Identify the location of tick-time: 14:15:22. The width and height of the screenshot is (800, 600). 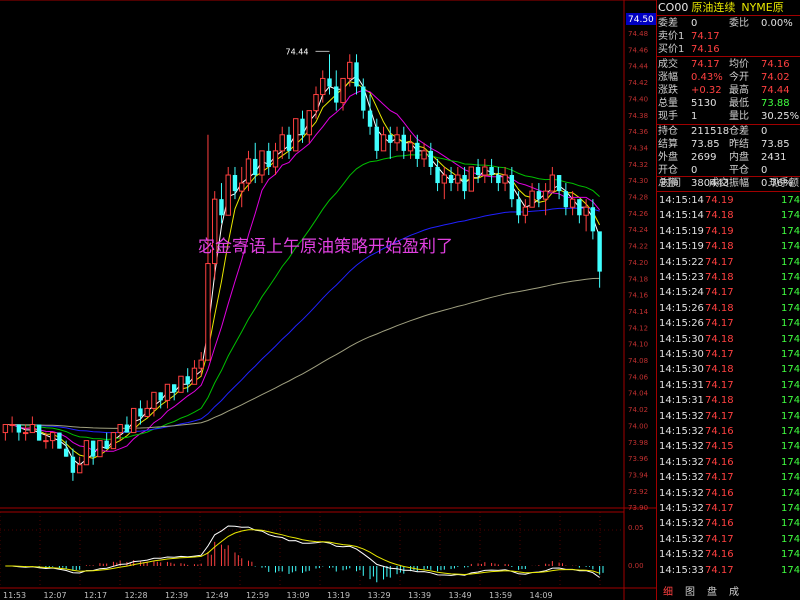
(681, 262).